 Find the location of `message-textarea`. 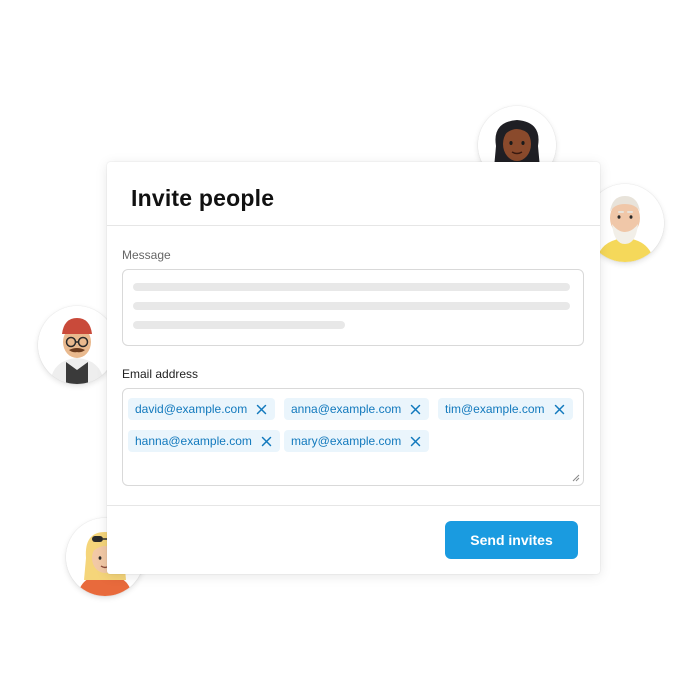

message-textarea is located at coordinates (353, 307).